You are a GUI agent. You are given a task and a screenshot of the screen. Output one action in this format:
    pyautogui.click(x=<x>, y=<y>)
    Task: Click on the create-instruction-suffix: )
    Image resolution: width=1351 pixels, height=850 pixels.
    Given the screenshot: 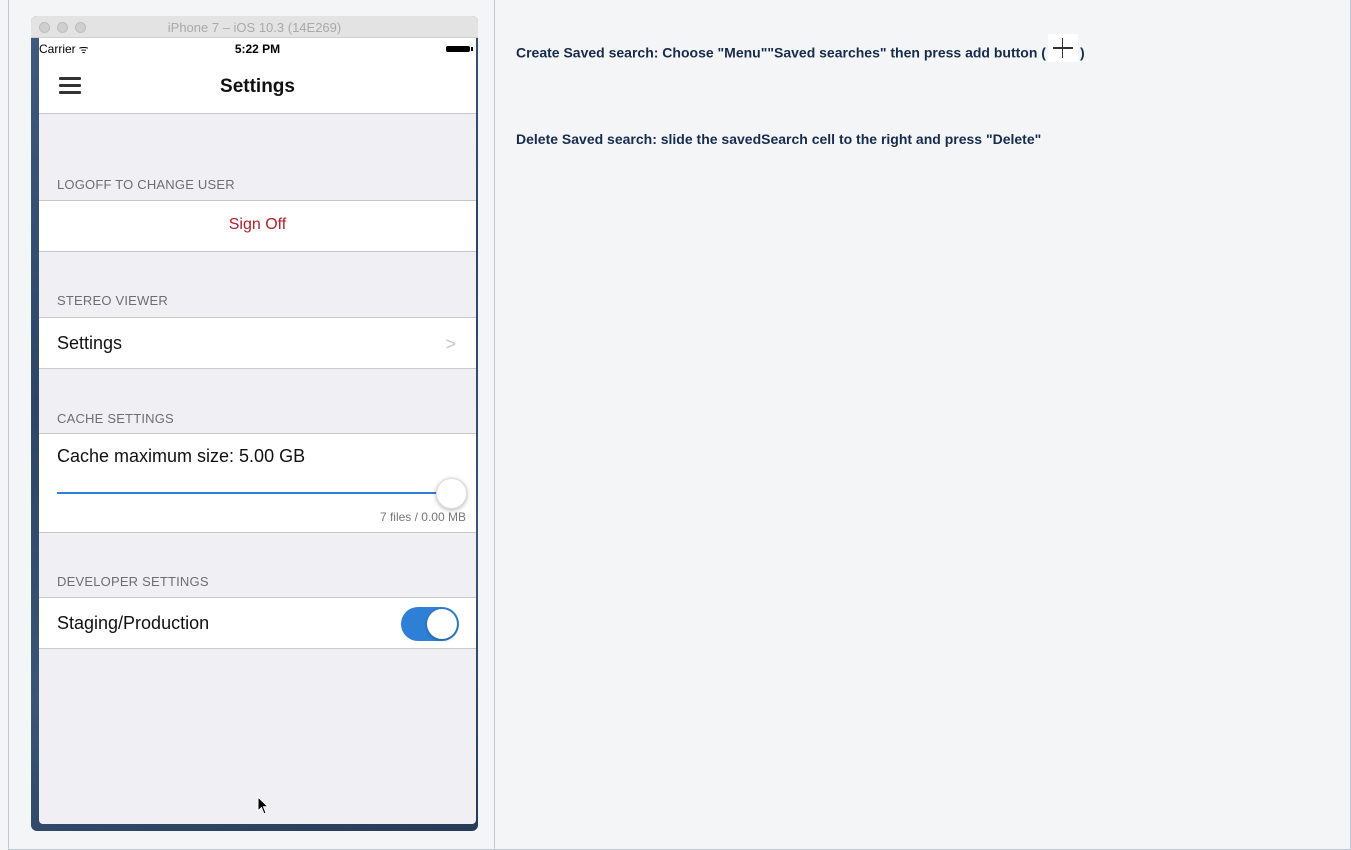 What is the action you would take?
    pyautogui.click(x=1082, y=52)
    